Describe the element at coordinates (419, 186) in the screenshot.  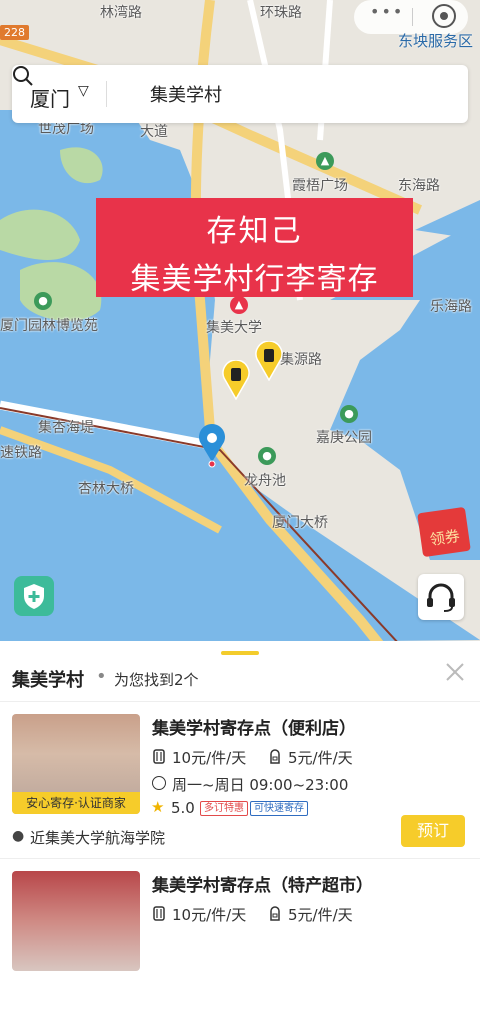
I see `map-label-sea-road: 东海路` at that location.